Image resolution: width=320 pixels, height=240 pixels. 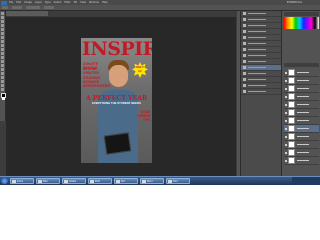 I want to click on quick-select-tool-icon, so click(x=2, y=25).